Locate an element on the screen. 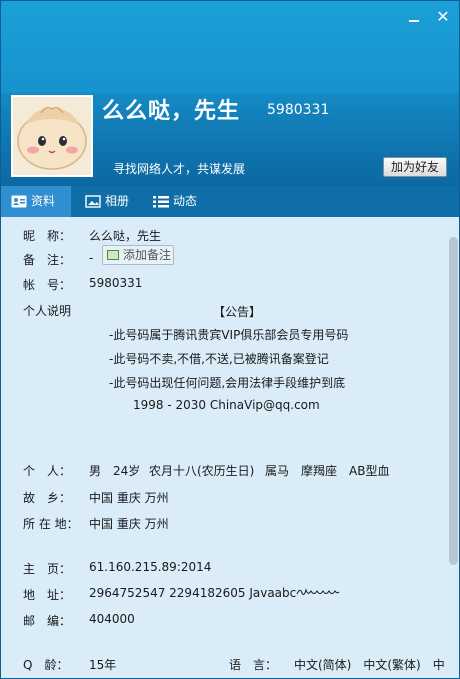 This screenshot has width=460, height=679. close-button: ✕ is located at coordinates (443, 17).